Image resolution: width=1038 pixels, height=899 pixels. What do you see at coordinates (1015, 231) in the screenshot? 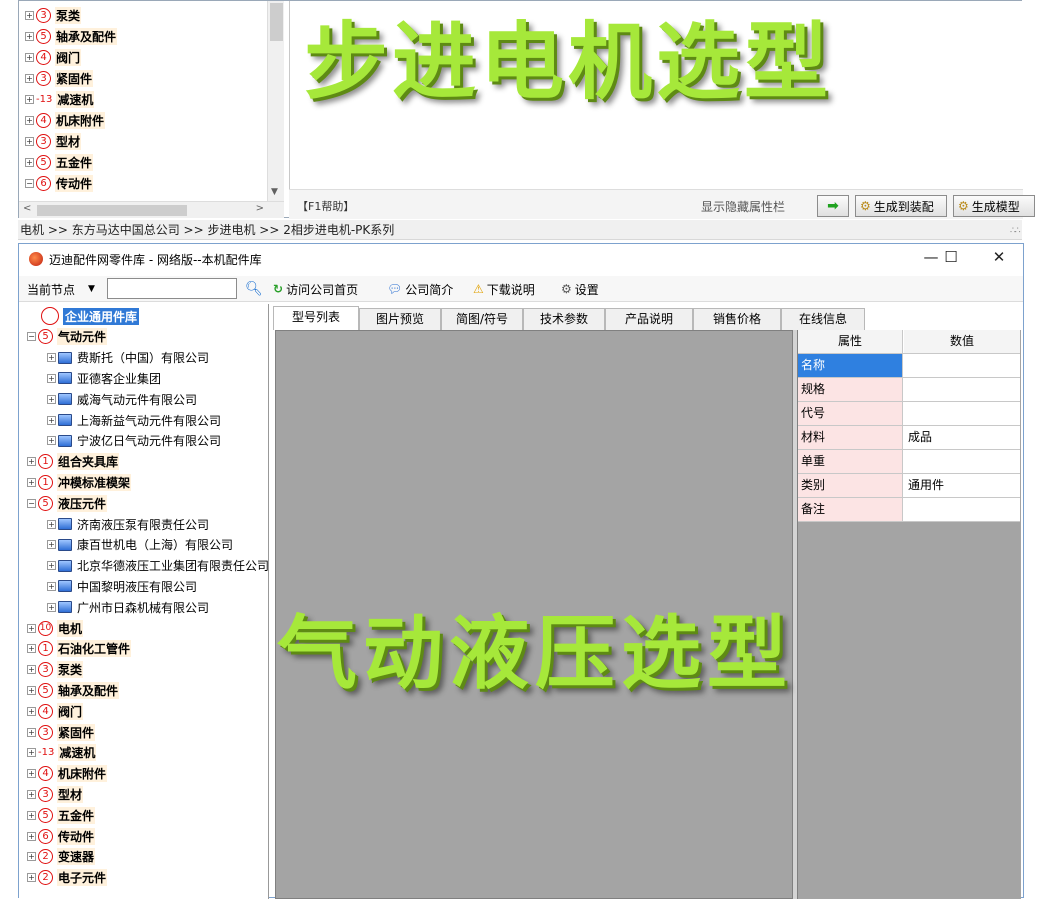
I see `resize-grip-icon: ∴∴` at bounding box center [1015, 231].